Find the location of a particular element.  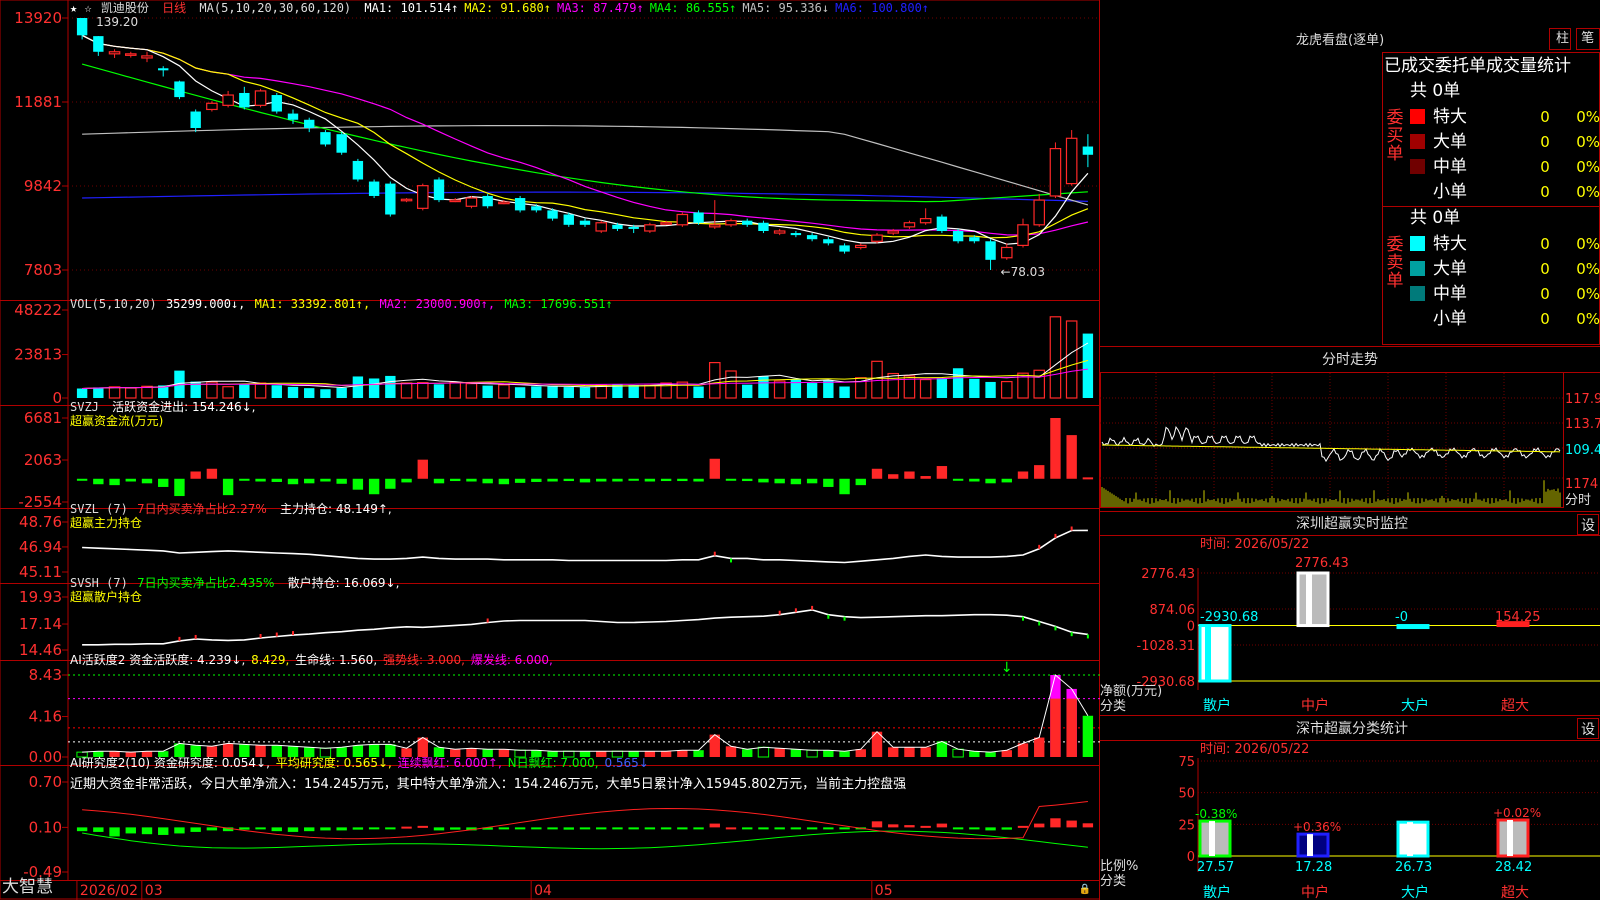

monitor-bar is located at coordinates (1313, 599).